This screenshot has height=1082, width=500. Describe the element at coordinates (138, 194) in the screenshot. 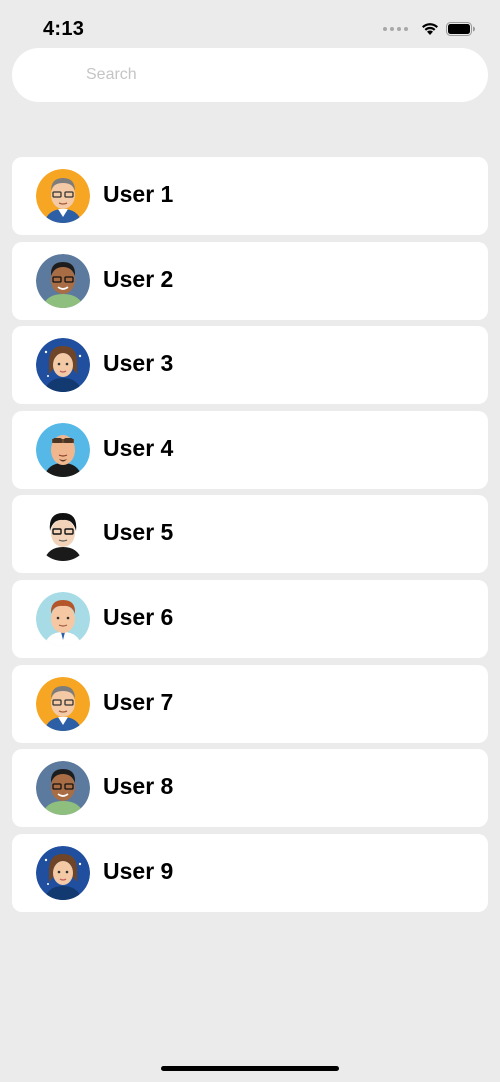

I see `user-name: User 1` at that location.